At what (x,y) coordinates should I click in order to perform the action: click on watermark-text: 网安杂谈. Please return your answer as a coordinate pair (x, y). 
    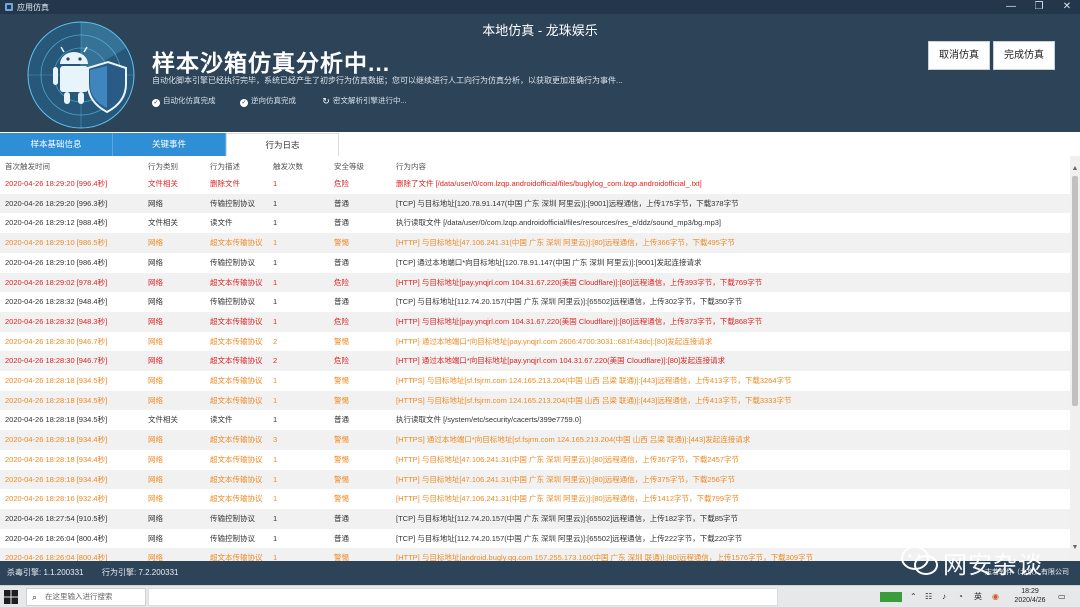
    Looking at the image, I should click on (993, 565).